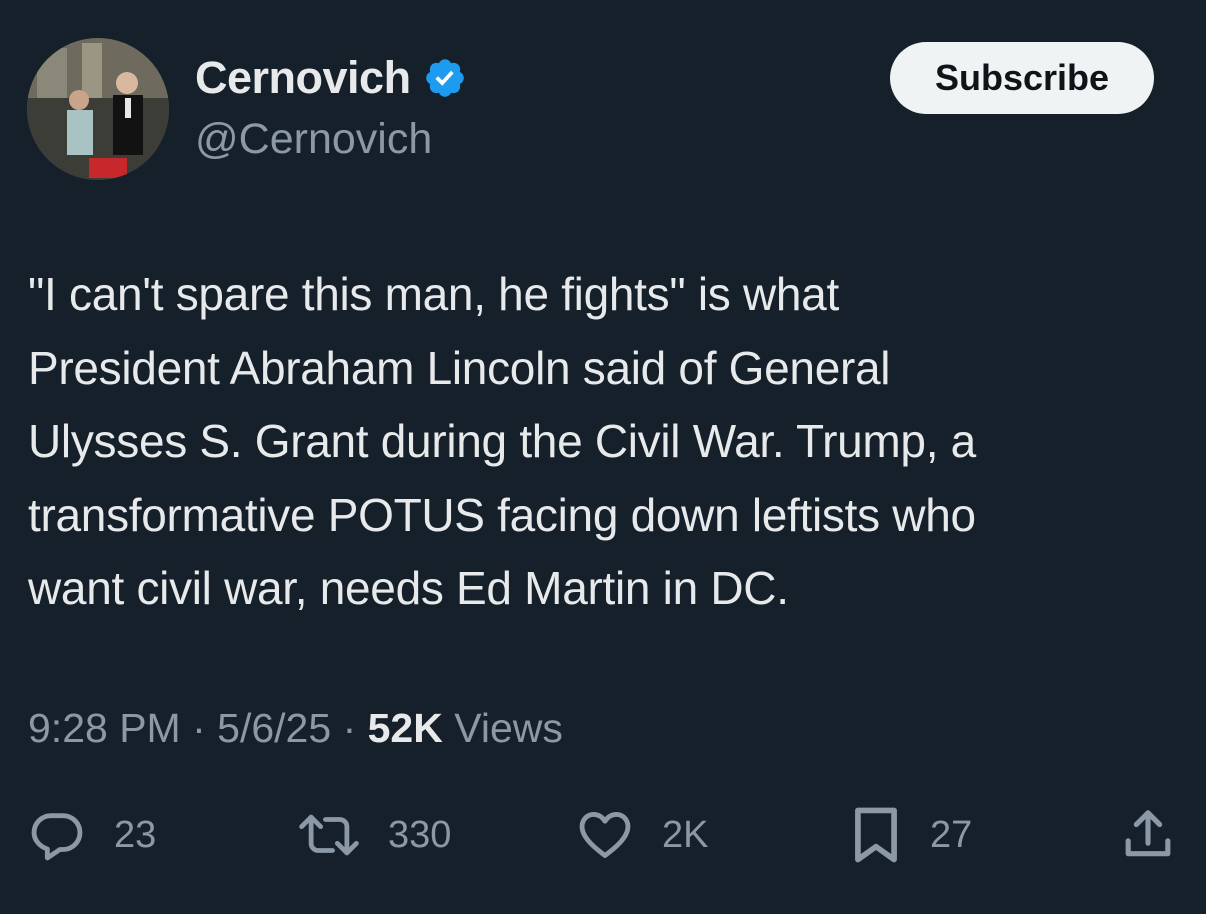 The width and height of the screenshot is (1206, 914). What do you see at coordinates (420, 835) in the screenshot?
I see `repost-count: 330` at bounding box center [420, 835].